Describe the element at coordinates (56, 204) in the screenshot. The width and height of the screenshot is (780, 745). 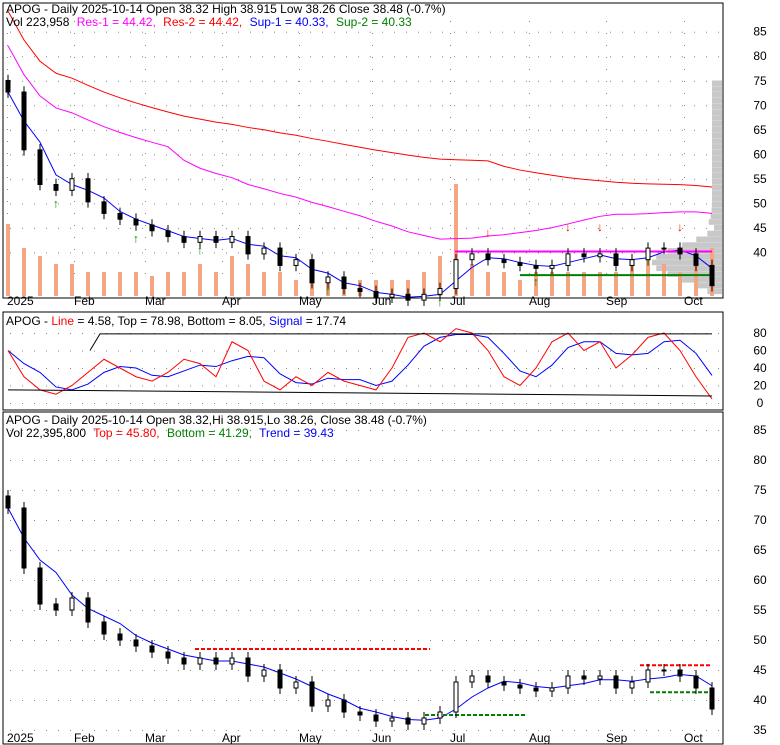
I see `buy-arrow-icon: ↑` at that location.